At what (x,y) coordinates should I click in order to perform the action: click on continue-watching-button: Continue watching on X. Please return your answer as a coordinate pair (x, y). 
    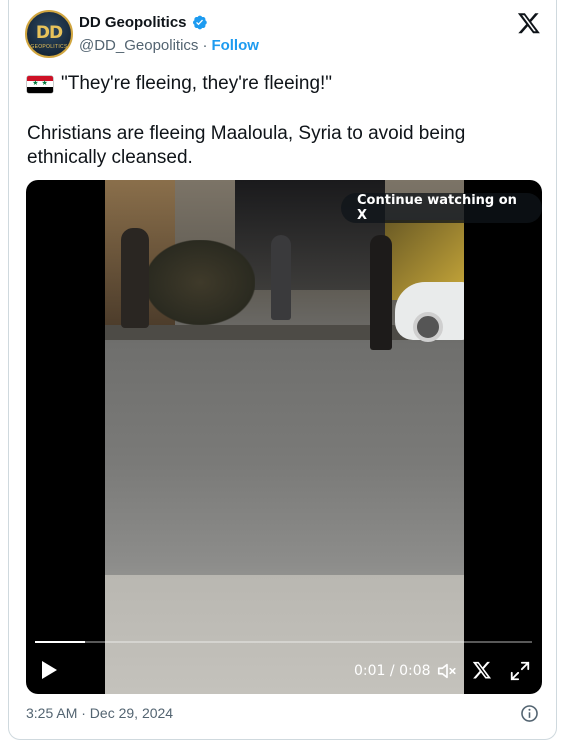
    Looking at the image, I should click on (441, 208).